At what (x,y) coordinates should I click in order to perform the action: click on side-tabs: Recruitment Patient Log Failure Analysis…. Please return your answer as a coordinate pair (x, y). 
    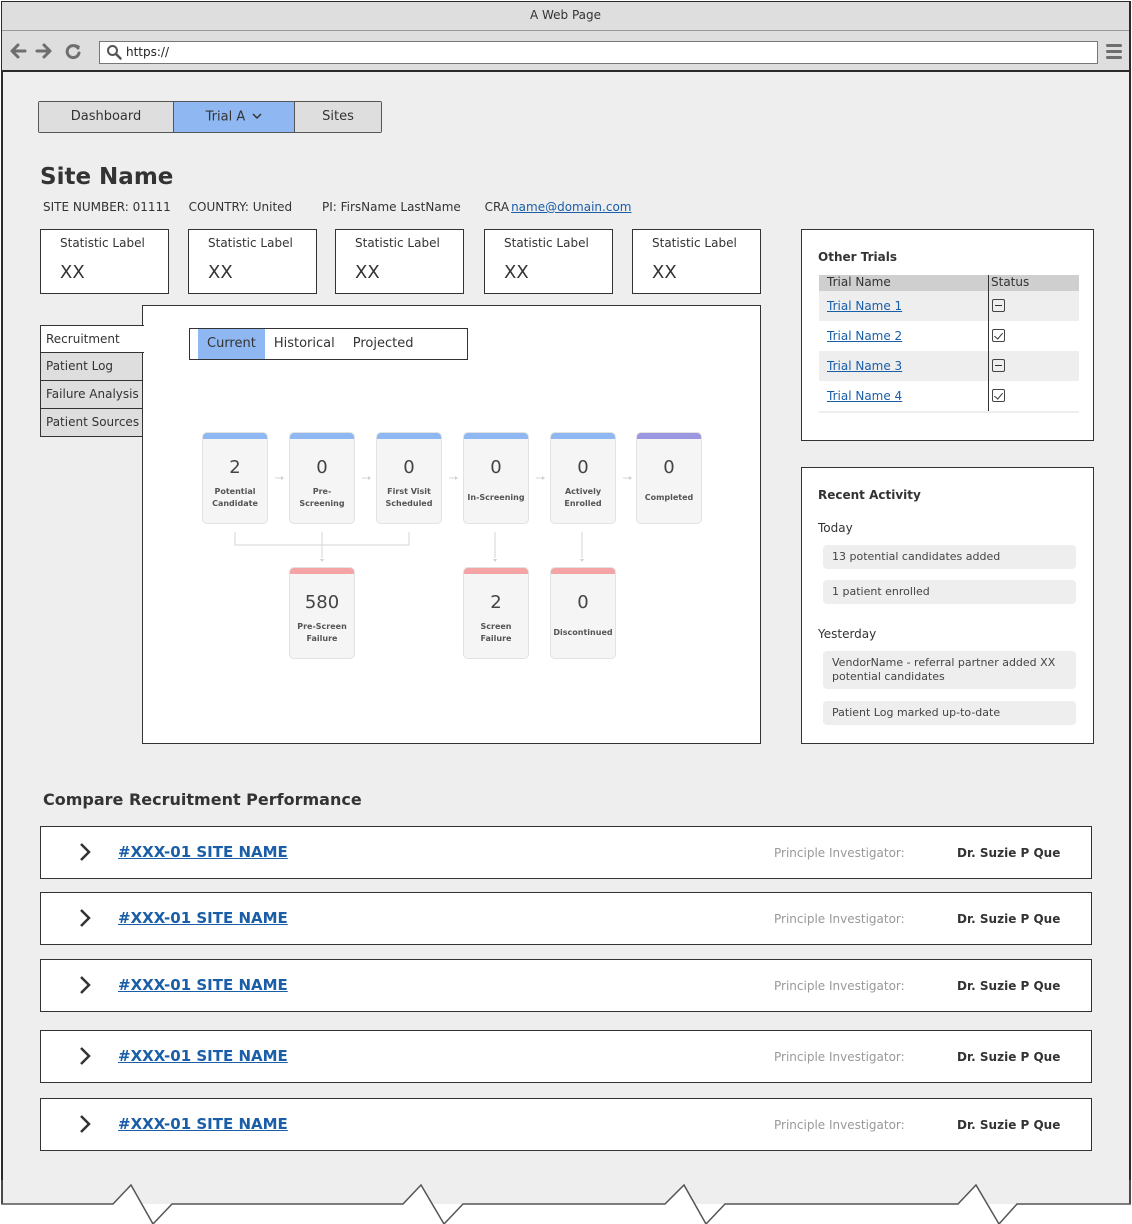
    Looking at the image, I should click on (92, 381).